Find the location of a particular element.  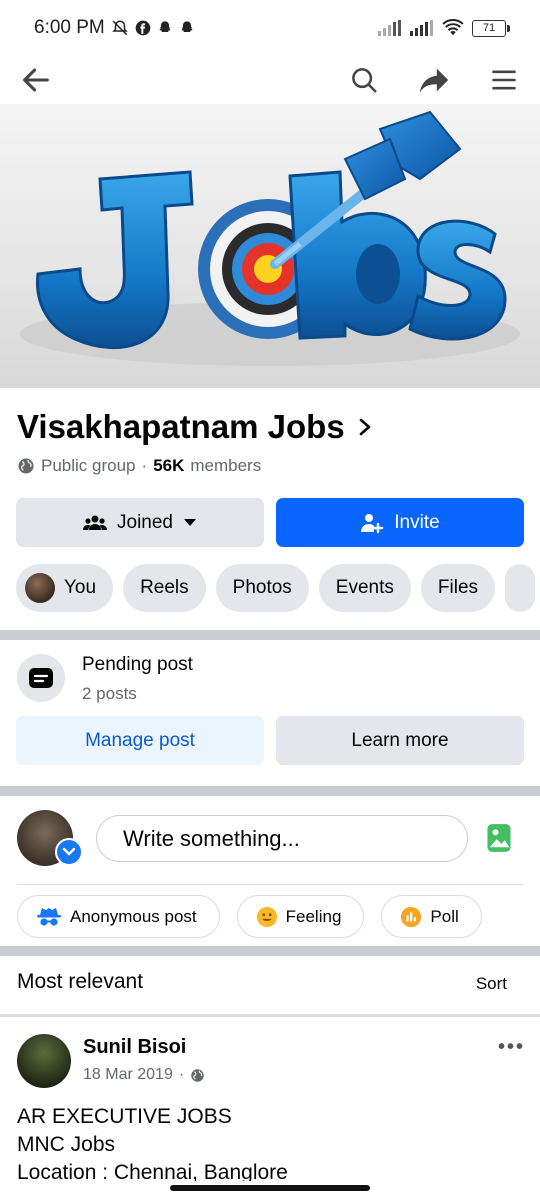

group-tabs: You Reels Photos Events Files is located at coordinates (276, 588).